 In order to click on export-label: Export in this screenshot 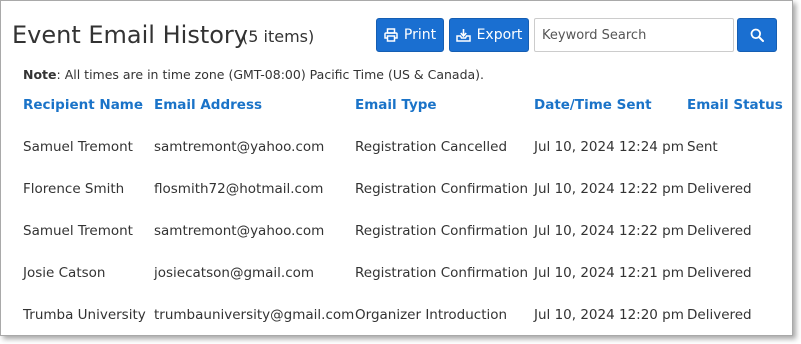, I will do `click(499, 35)`.